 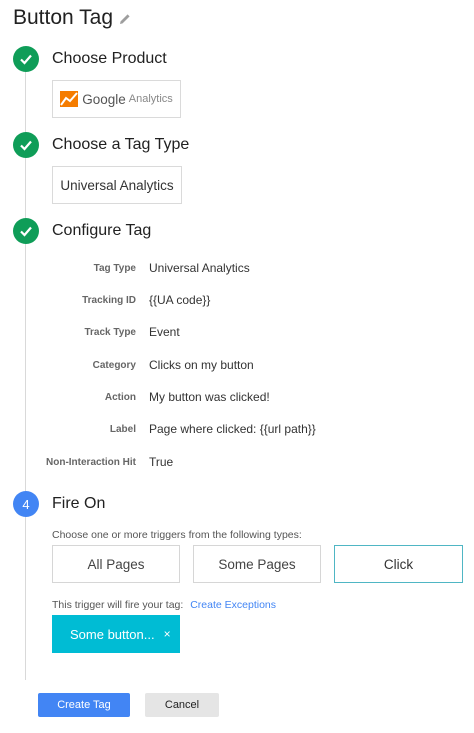 What do you see at coordinates (237, 302) in the screenshot?
I see `config-row-tracking-id: Tracking ID {{UA code}}` at bounding box center [237, 302].